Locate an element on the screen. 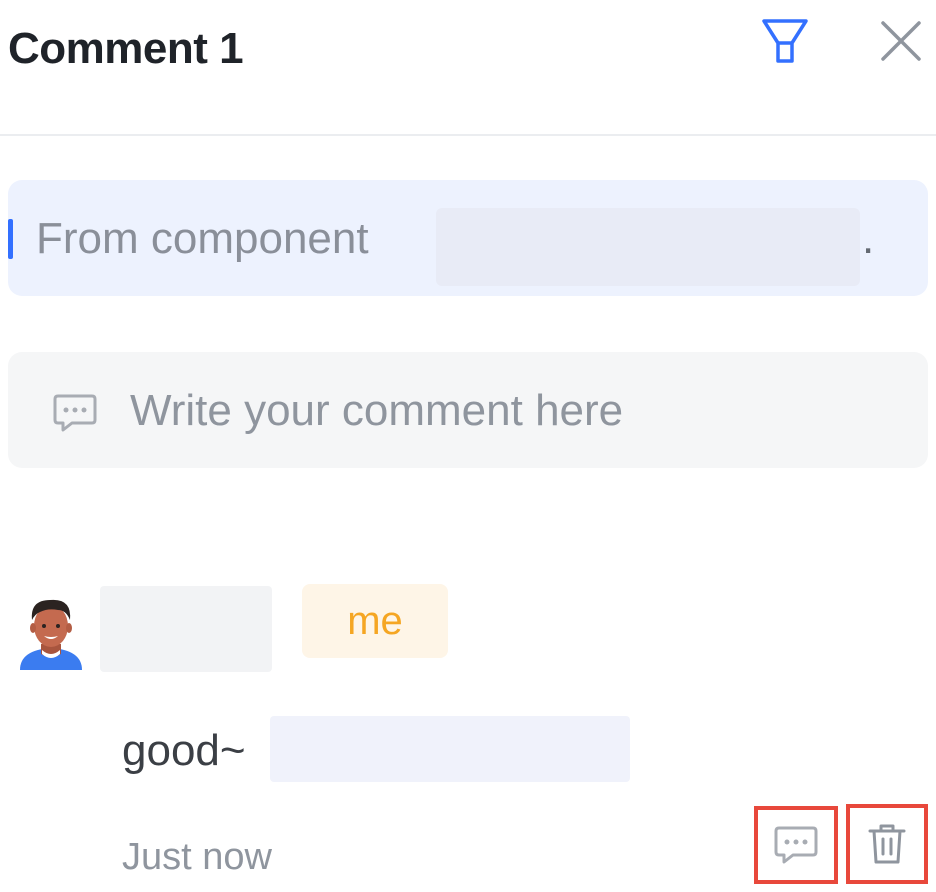  source-accent-bar is located at coordinates (10, 239).